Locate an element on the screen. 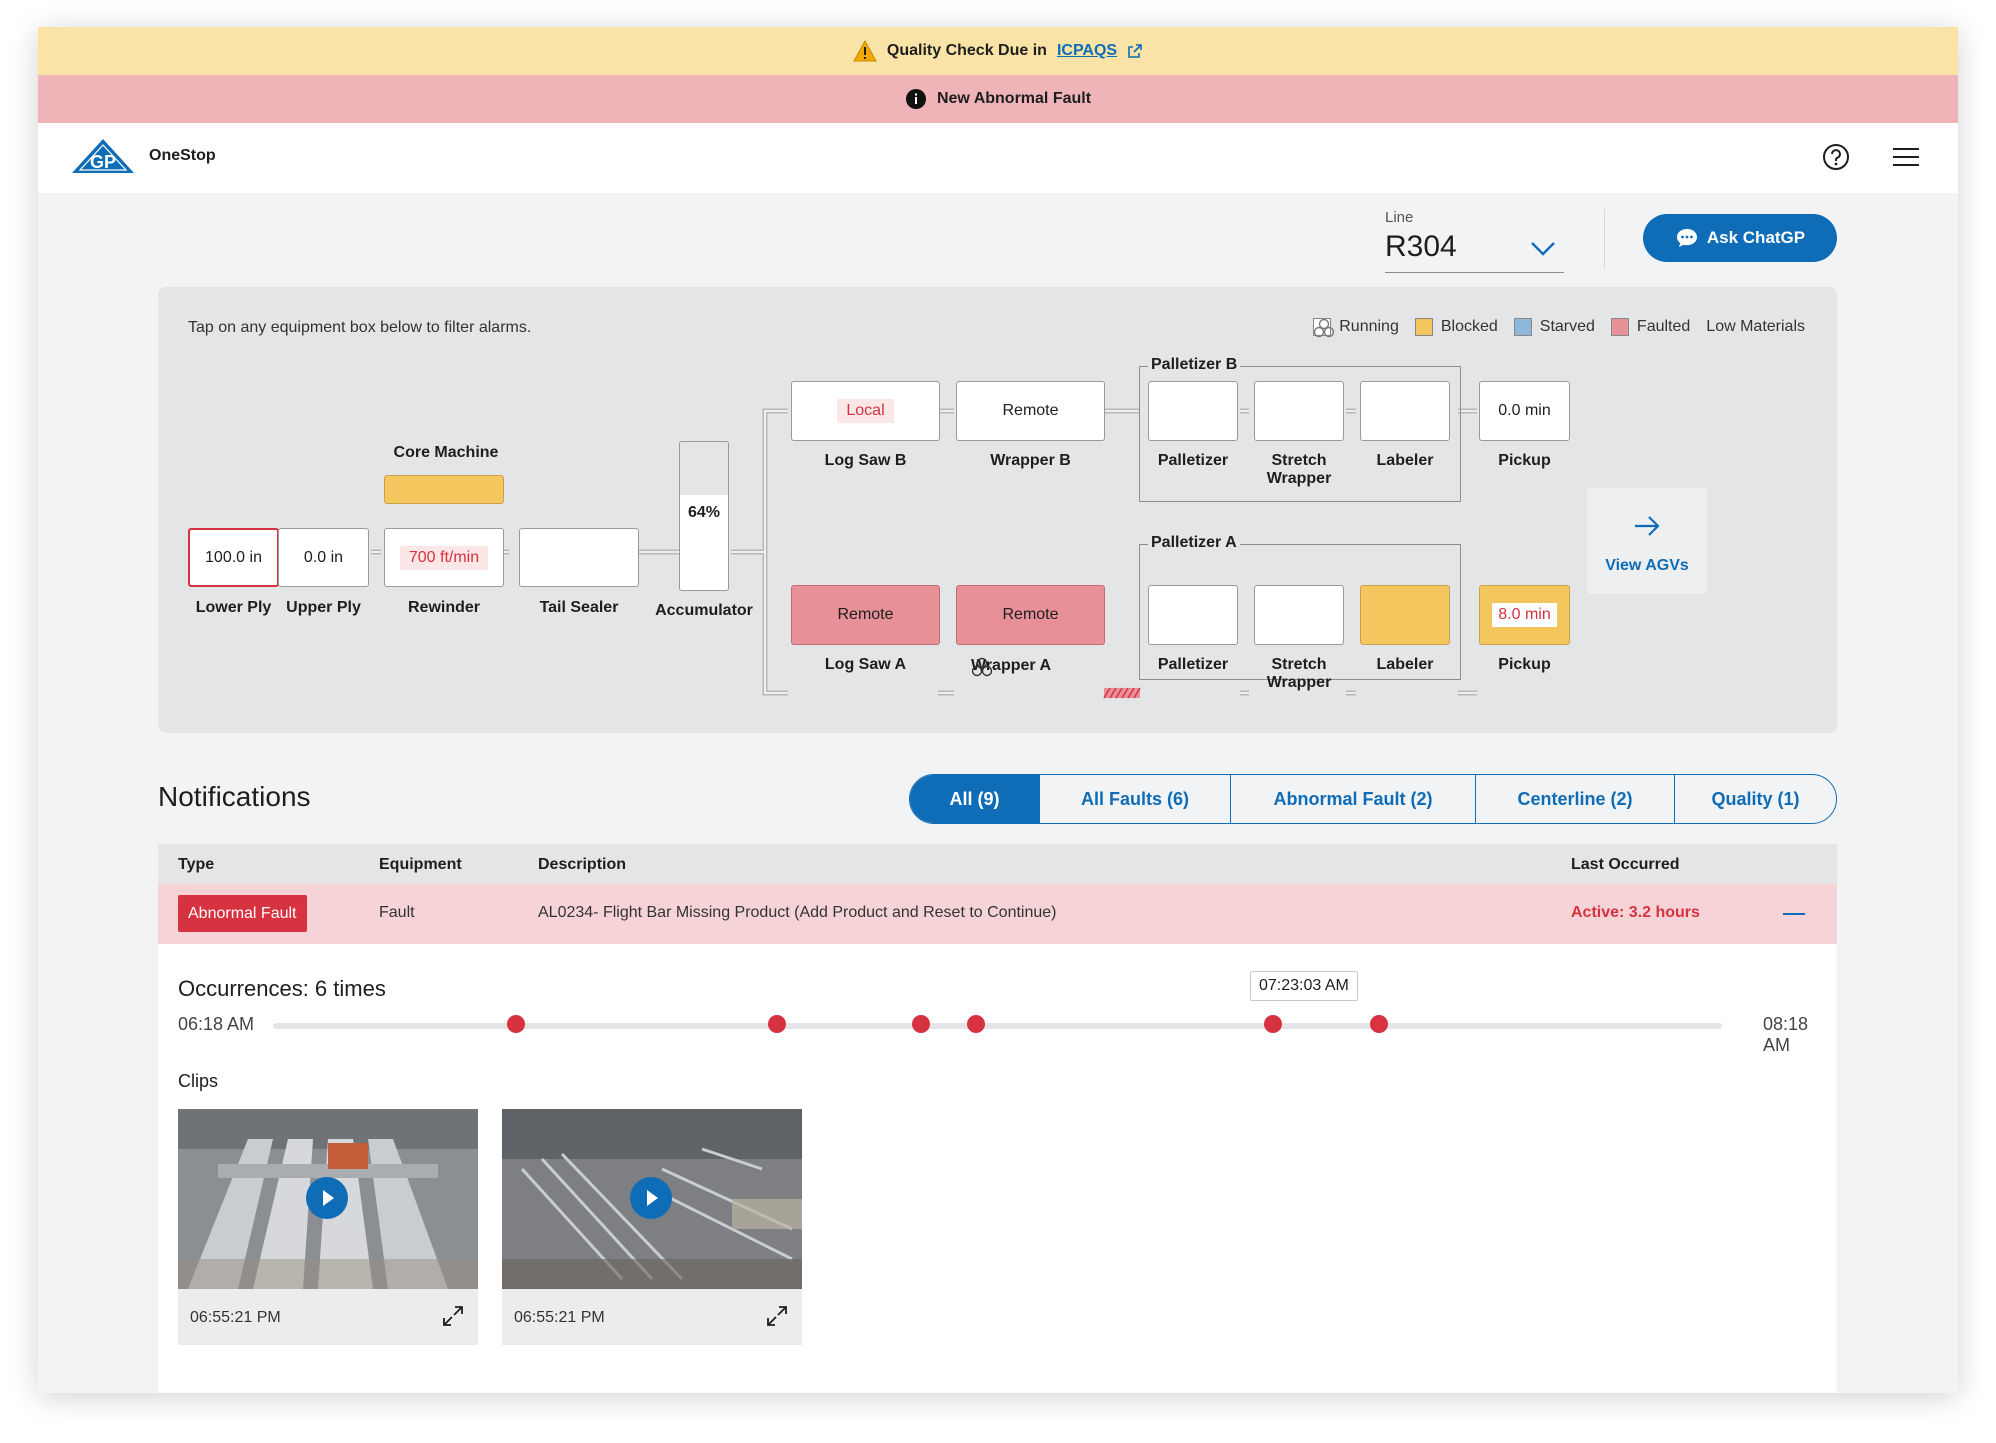 Image resolution: width=1996 pixels, height=1443 pixels. upper-ply-value: 0.0 in is located at coordinates (323, 557).